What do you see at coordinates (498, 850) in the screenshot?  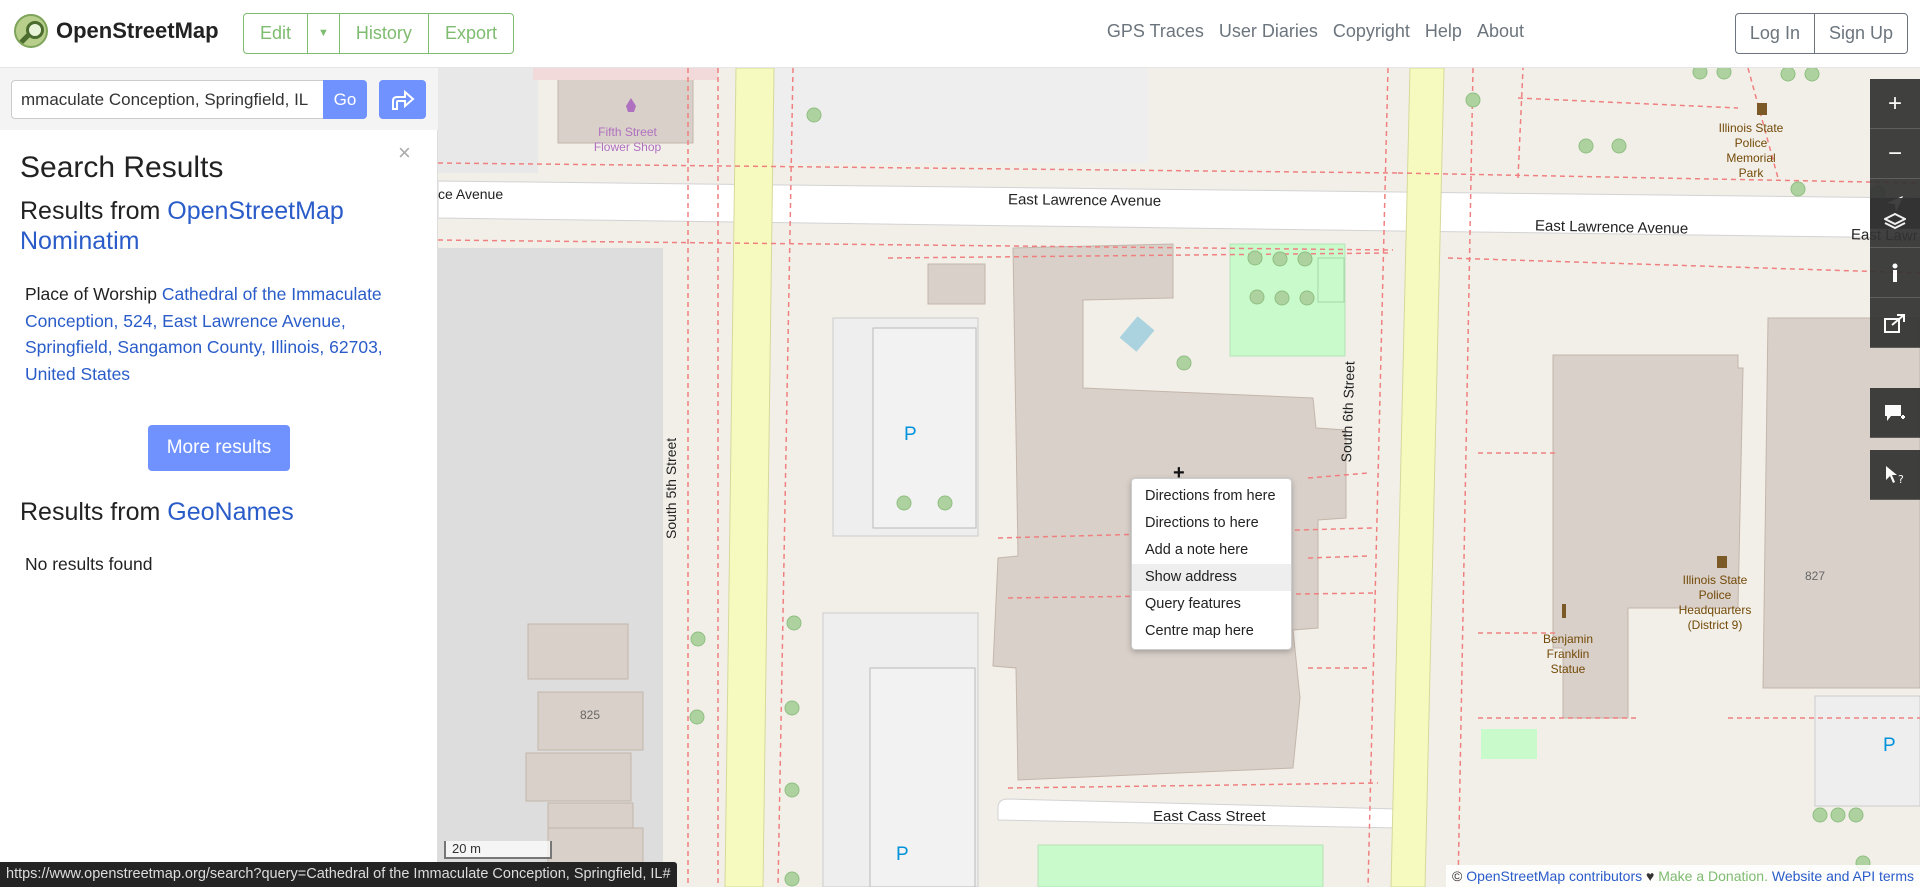 I see `map-scale: 20 m` at bounding box center [498, 850].